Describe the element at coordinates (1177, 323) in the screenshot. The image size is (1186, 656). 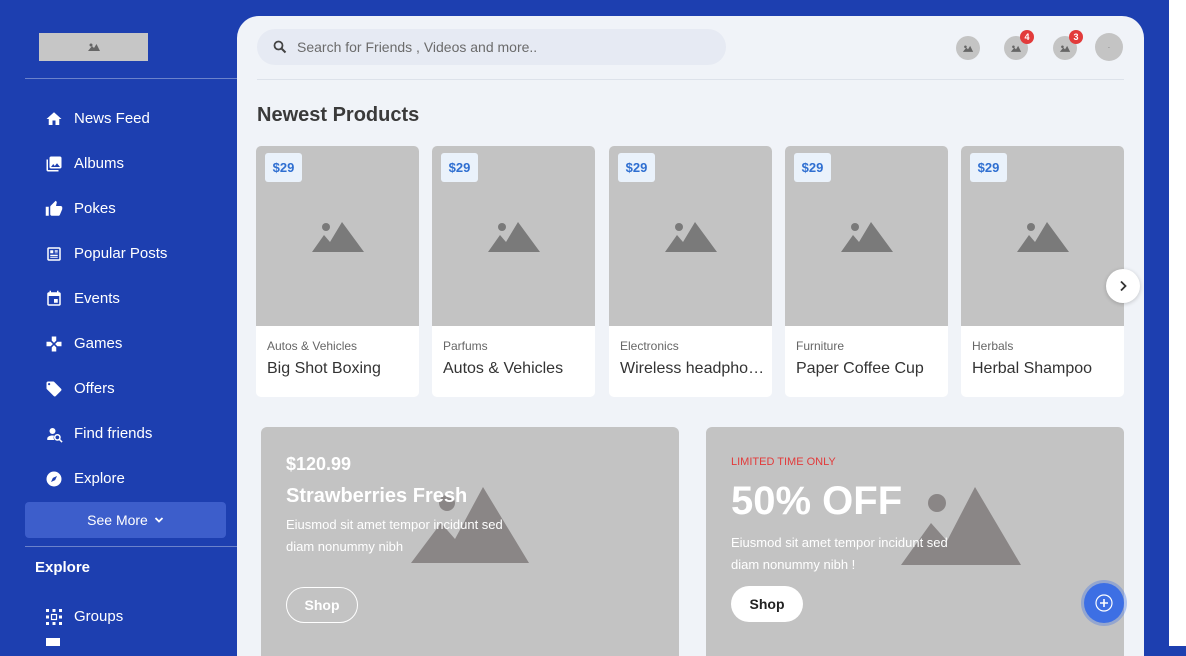
I see `window-edge` at that location.